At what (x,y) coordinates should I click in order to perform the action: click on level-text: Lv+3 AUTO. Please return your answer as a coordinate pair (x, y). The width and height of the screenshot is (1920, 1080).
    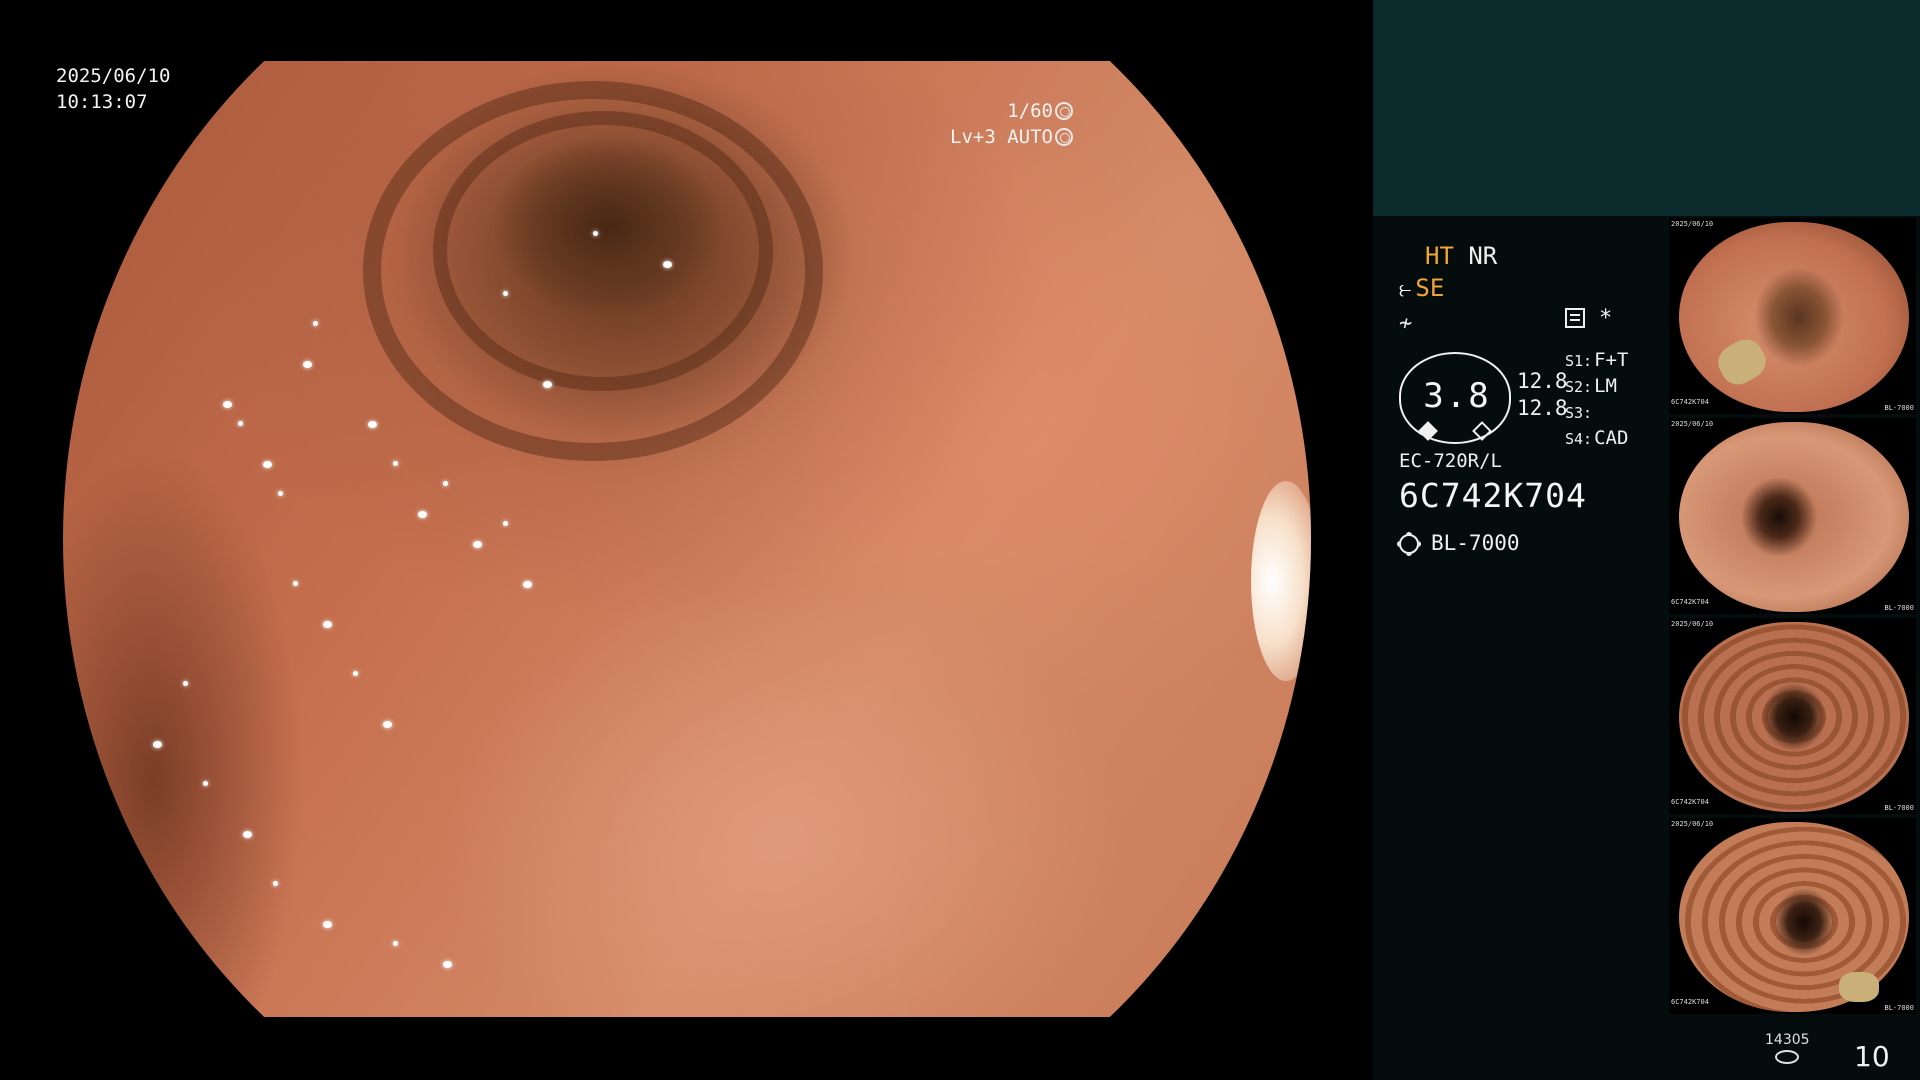
    Looking at the image, I should click on (1001, 137).